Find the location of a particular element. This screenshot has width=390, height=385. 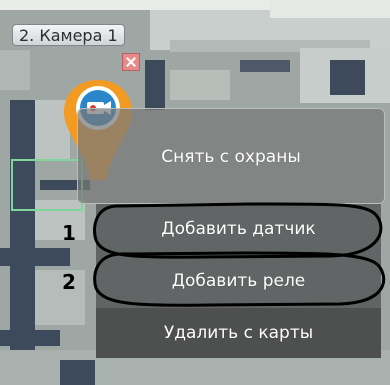

menu-item-label: Добавить реле is located at coordinates (238, 281).